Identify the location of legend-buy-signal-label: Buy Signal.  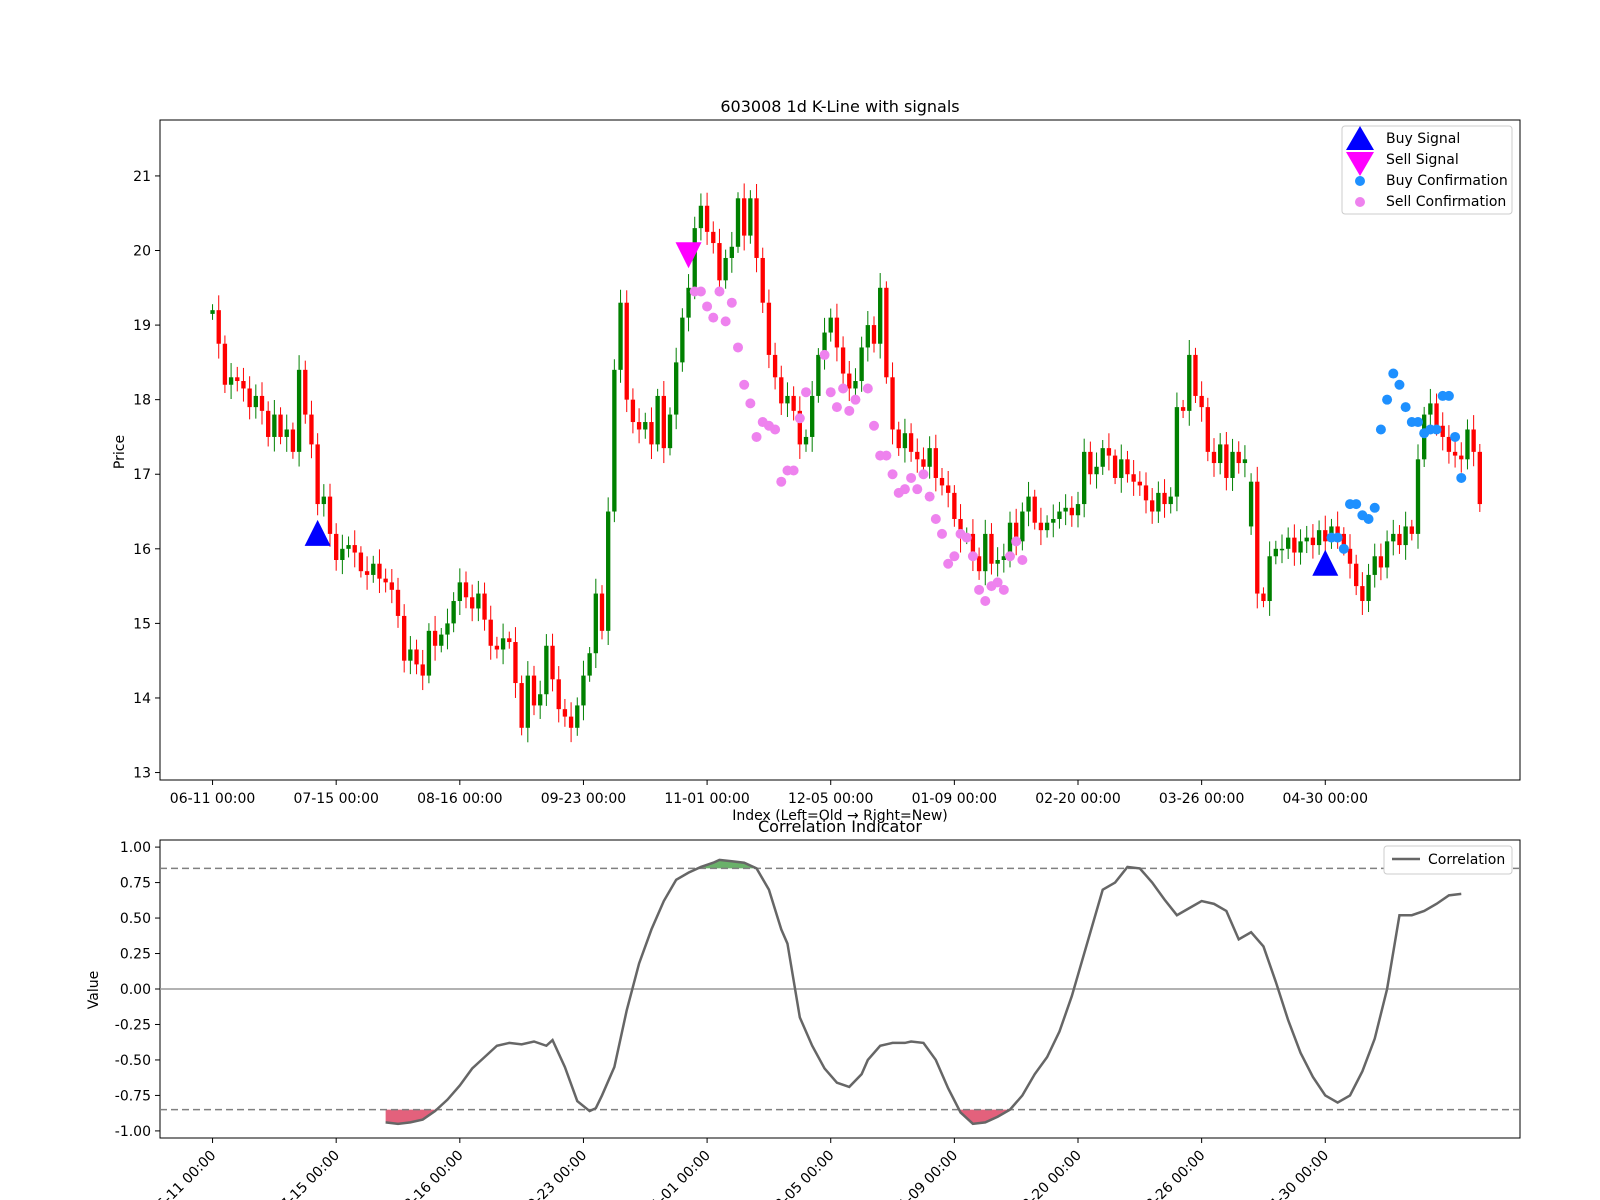
(1423, 139).